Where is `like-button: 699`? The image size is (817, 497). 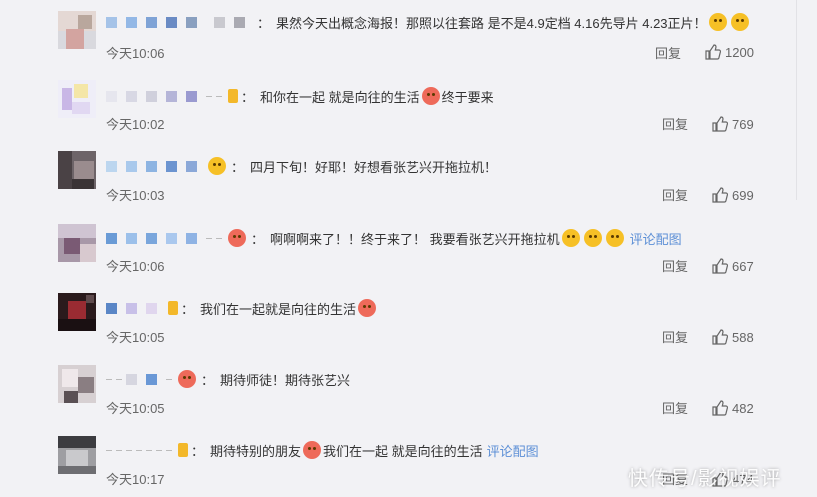
like-button: 699 is located at coordinates (733, 195).